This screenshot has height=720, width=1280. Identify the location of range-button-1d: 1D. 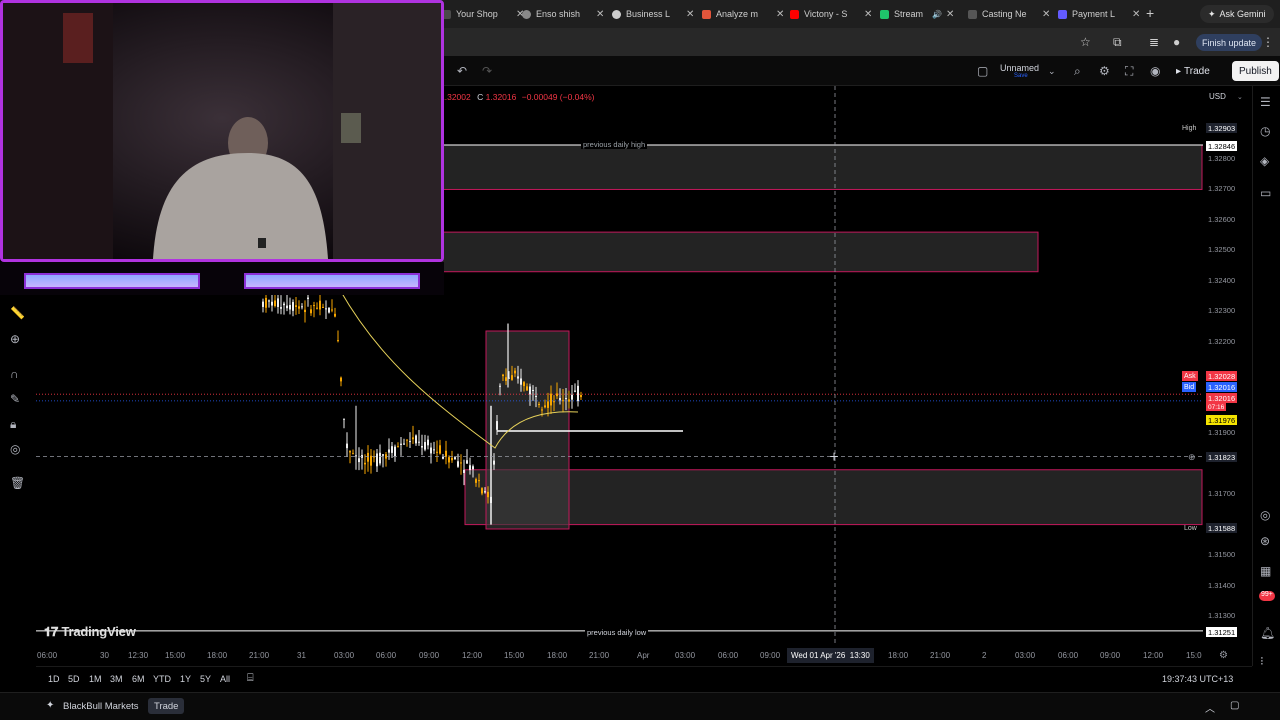
(54, 679).